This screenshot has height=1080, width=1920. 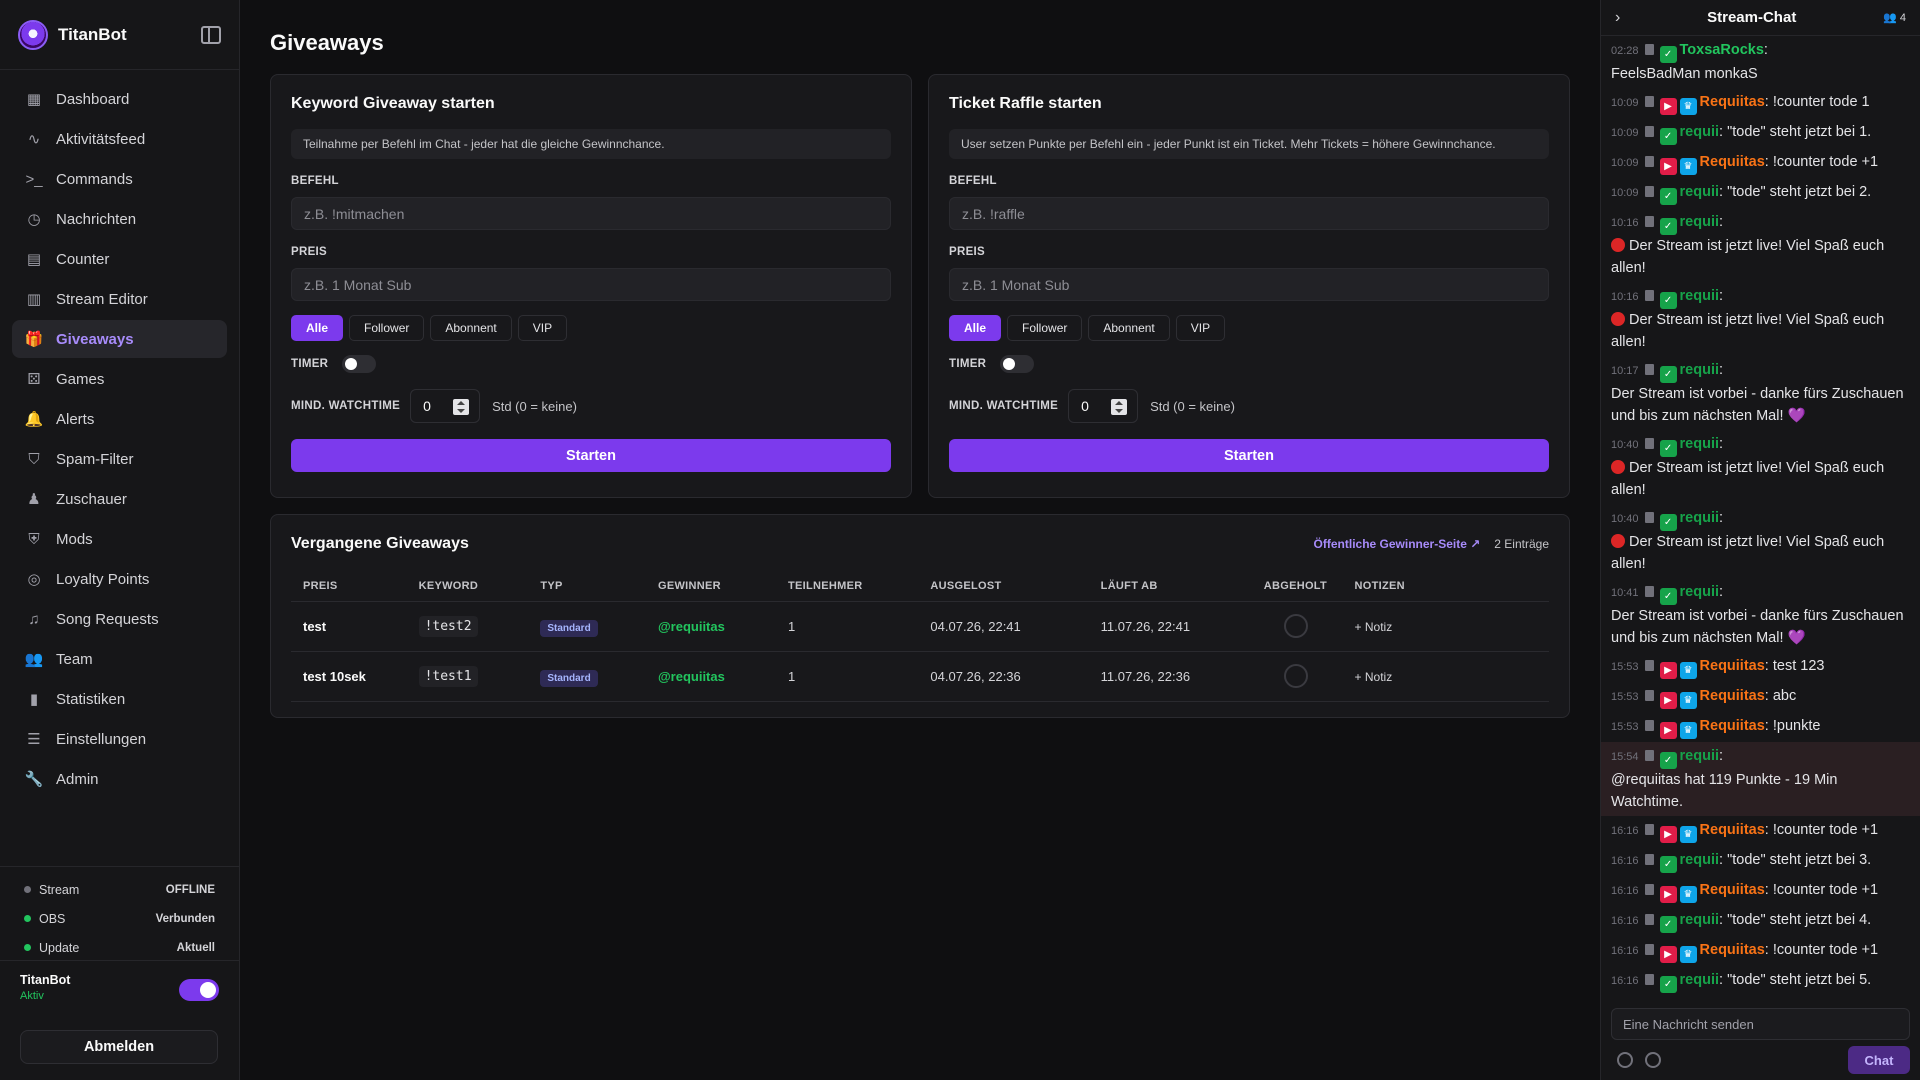 I want to click on sidebar-item-loyalty-points: ◎ Loyalty Points, so click(x=119, y=579).